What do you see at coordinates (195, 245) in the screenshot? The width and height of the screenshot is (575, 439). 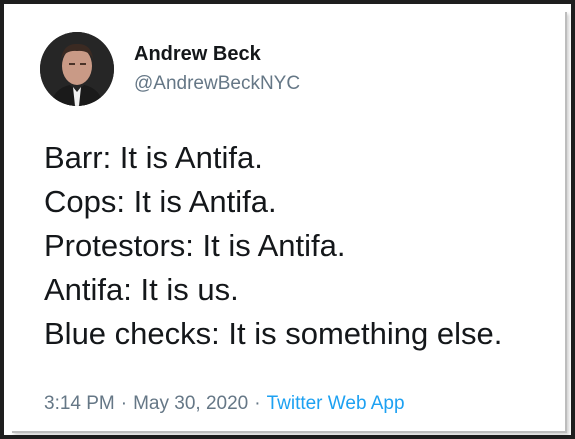 I see `tweet-line: Protestors: It is Antifa.` at bounding box center [195, 245].